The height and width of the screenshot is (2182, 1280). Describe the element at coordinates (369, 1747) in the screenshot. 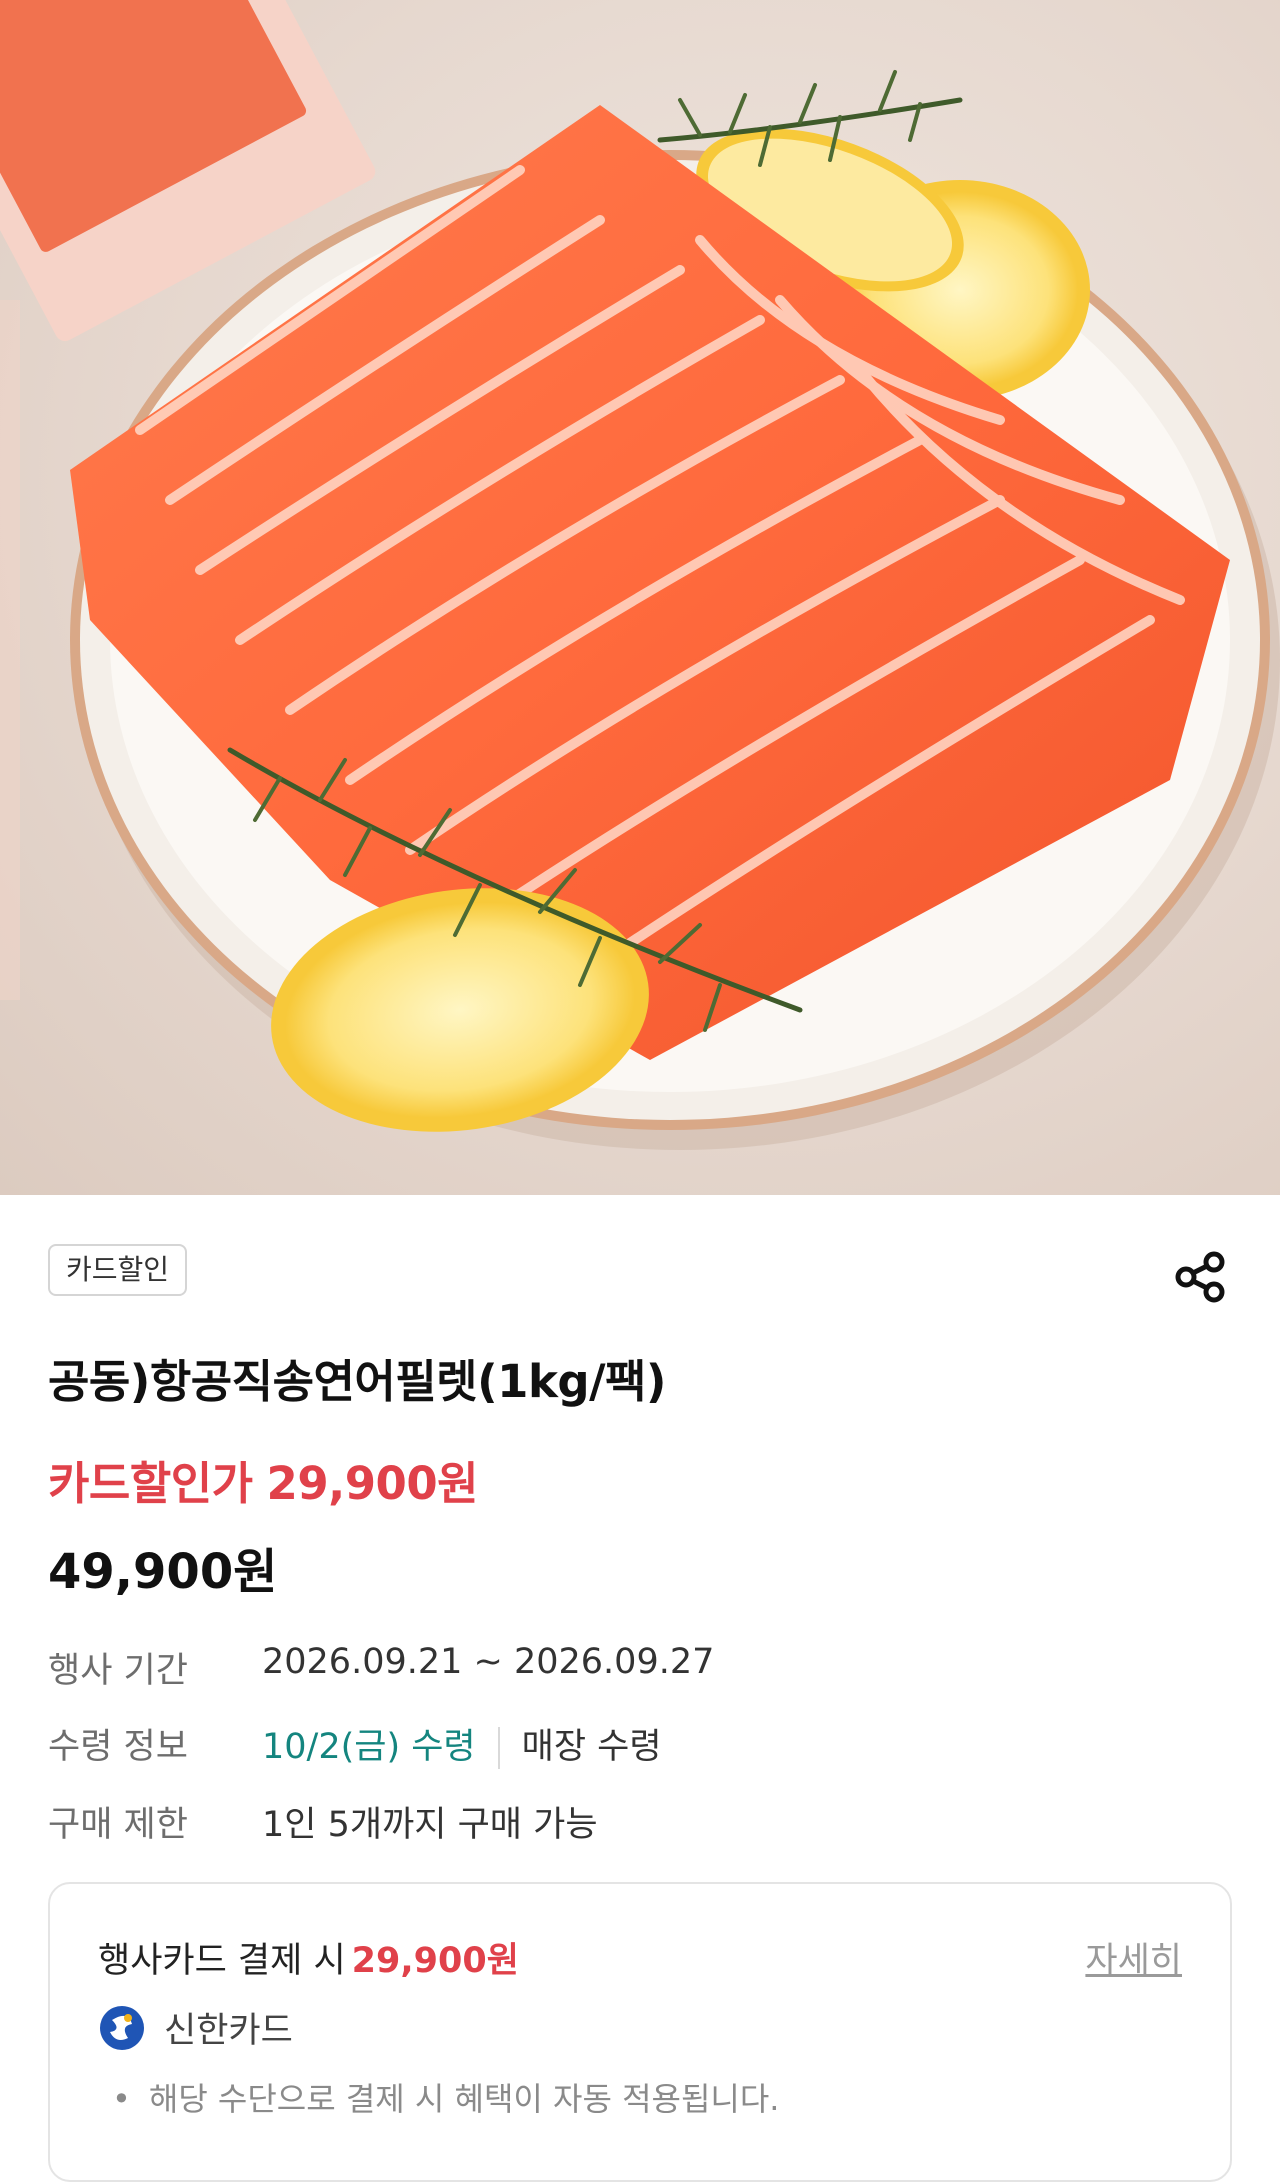

I see `pickup-date: 10/2(금) 수령` at that location.